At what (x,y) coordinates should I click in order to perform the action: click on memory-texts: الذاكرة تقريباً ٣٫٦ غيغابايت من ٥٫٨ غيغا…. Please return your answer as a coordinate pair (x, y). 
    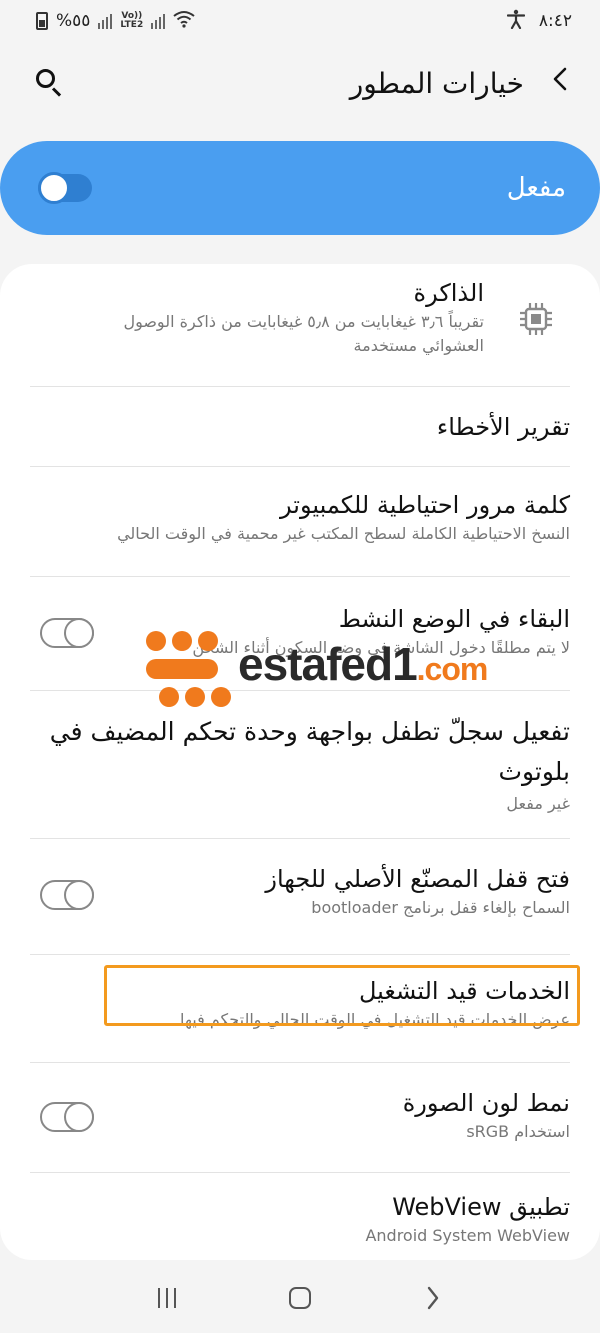
    Looking at the image, I should click on (274, 317).